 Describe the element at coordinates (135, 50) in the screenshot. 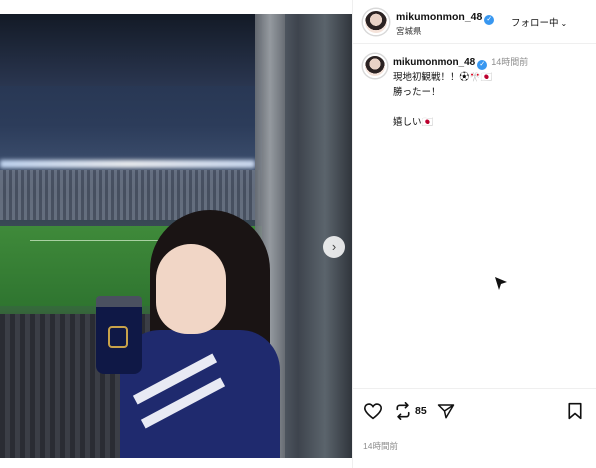

I see `stadium-roof` at that location.